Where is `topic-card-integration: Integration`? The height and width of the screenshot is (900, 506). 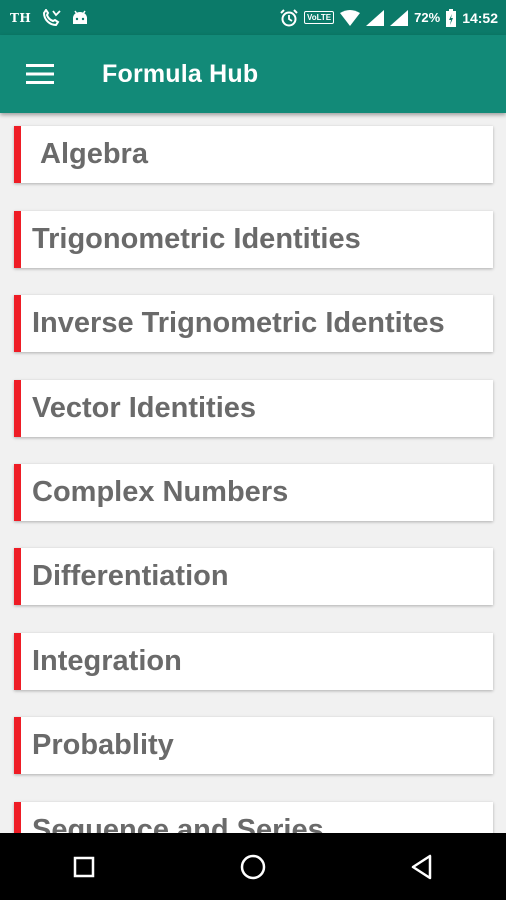
topic-card-integration: Integration is located at coordinates (253, 661).